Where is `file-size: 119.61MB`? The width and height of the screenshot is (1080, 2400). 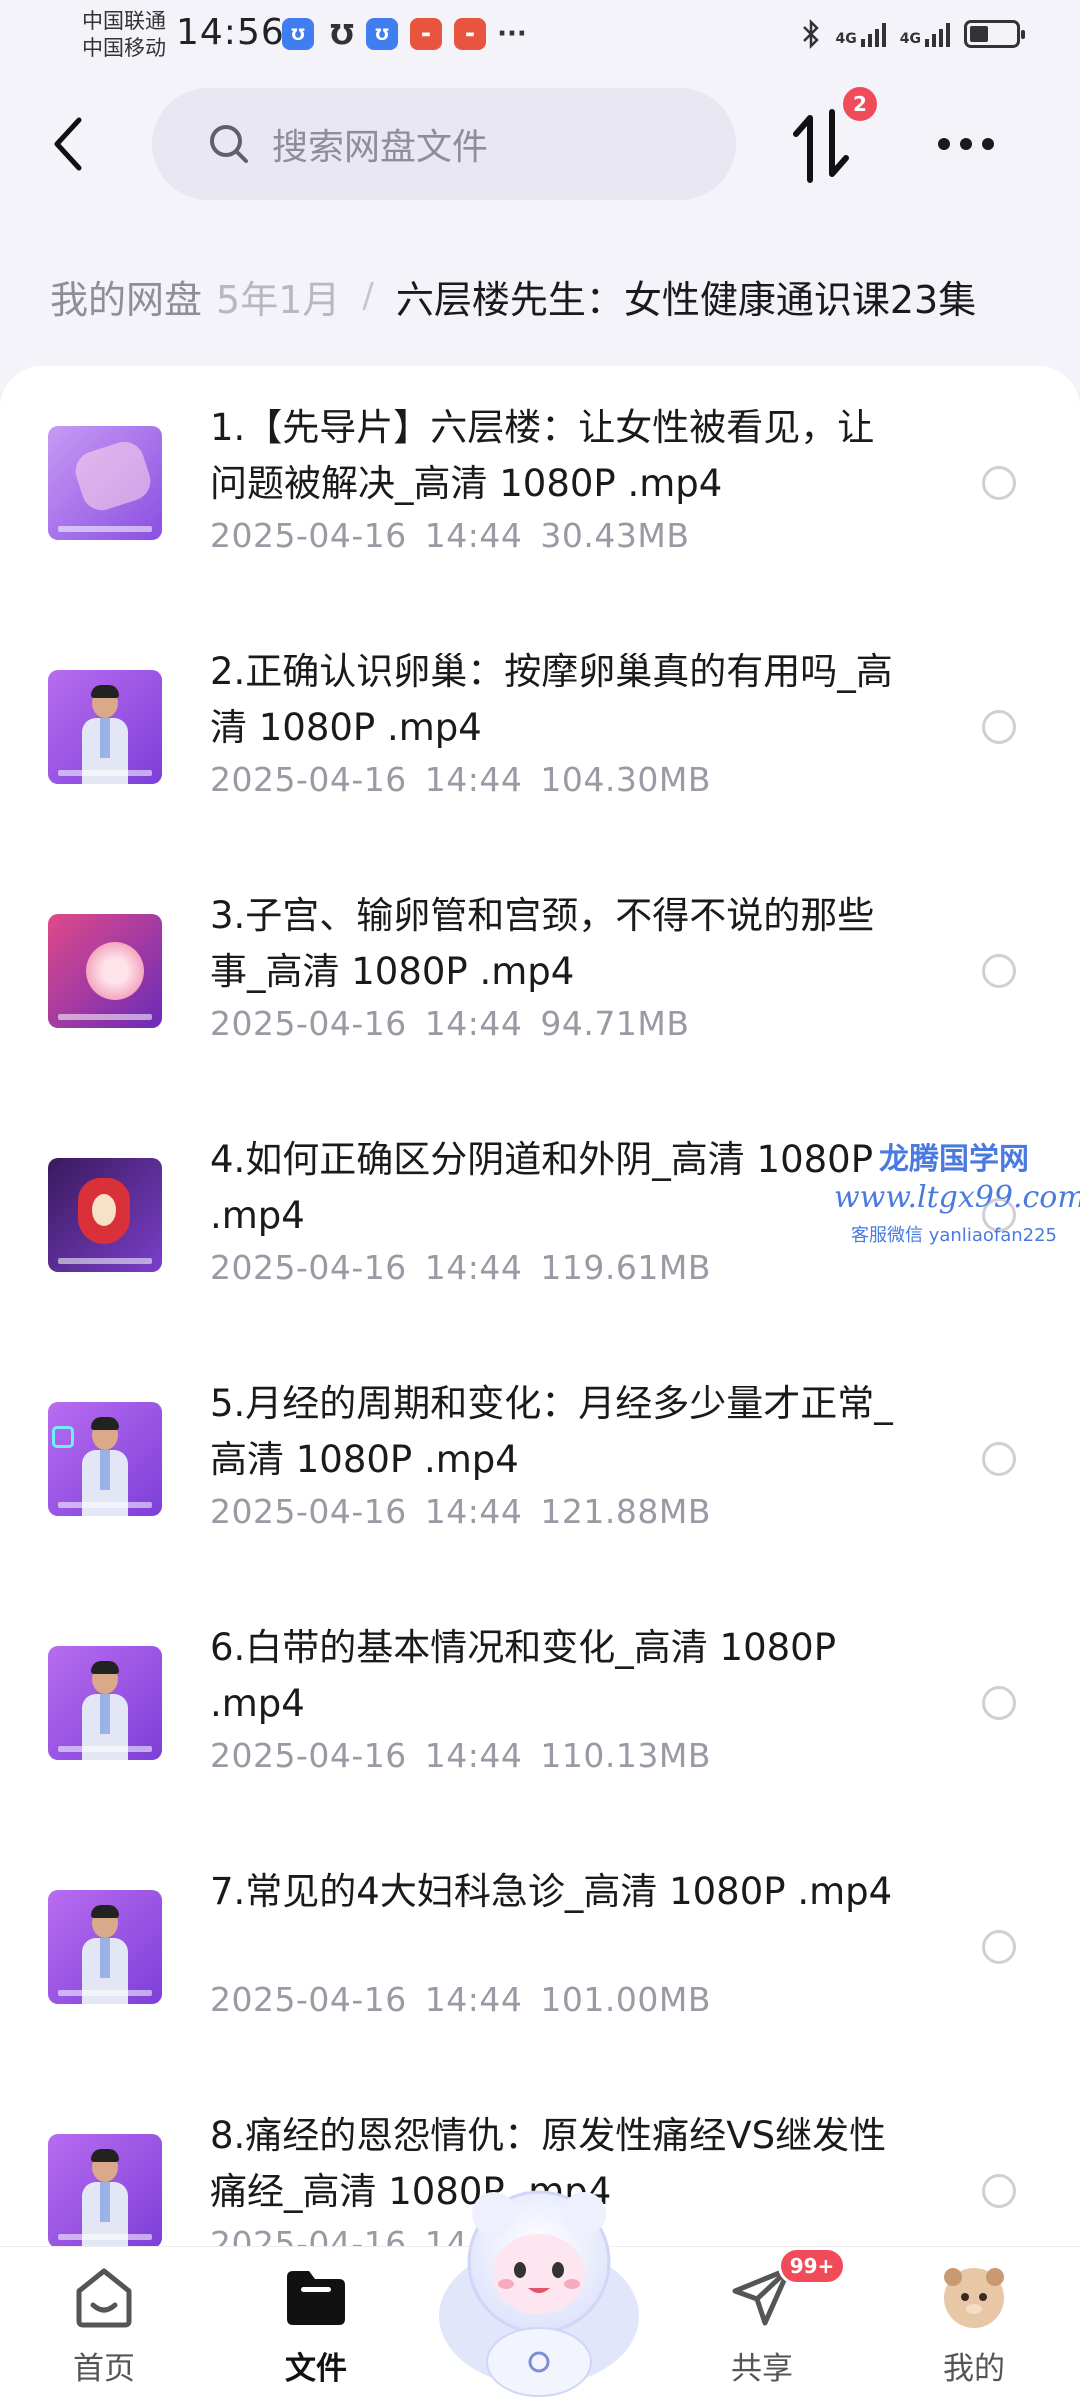 file-size: 119.61MB is located at coordinates (625, 1267).